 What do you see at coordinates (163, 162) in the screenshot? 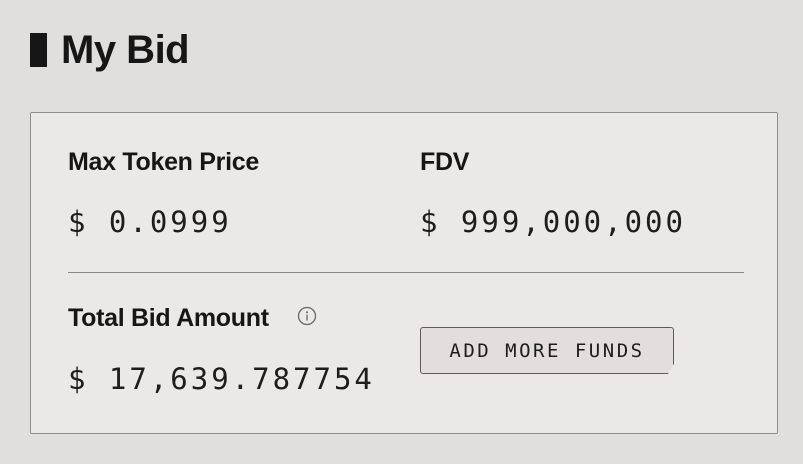
I see `max-token-price-label: Max Token Price` at bounding box center [163, 162].